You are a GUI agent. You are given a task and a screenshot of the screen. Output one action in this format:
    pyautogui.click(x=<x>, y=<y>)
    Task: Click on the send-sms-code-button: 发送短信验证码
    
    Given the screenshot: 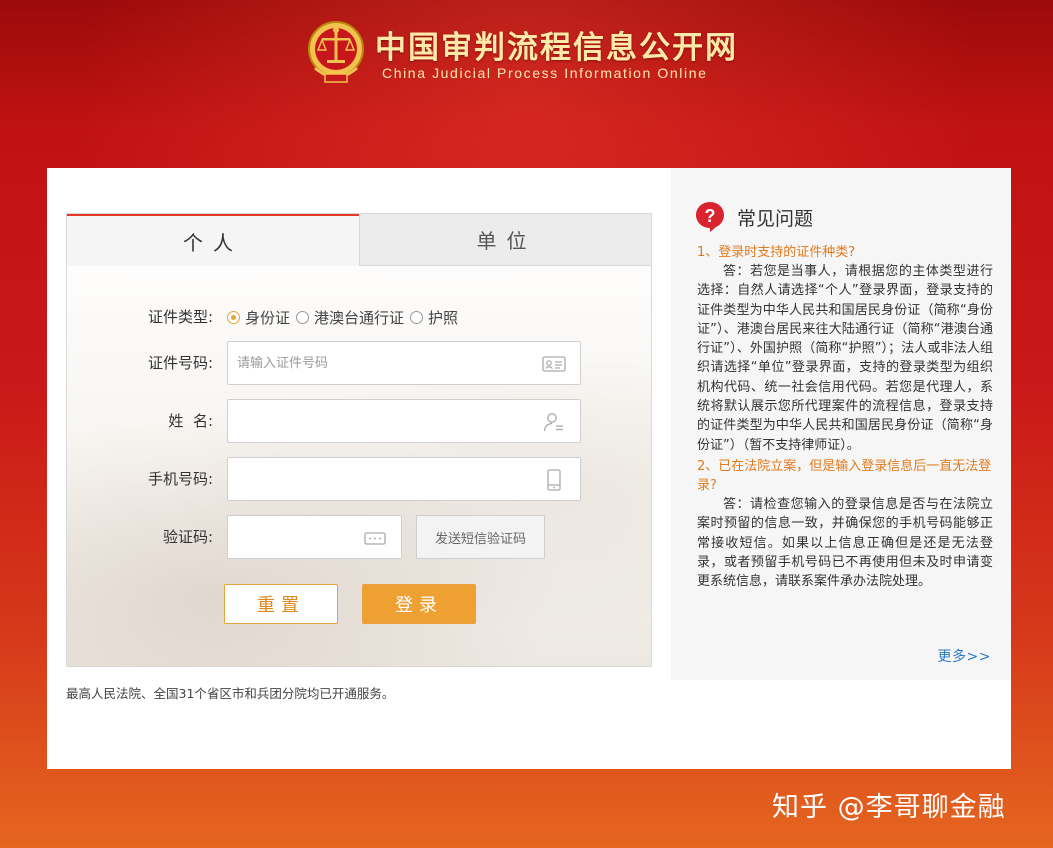 What is the action you would take?
    pyautogui.click(x=480, y=537)
    